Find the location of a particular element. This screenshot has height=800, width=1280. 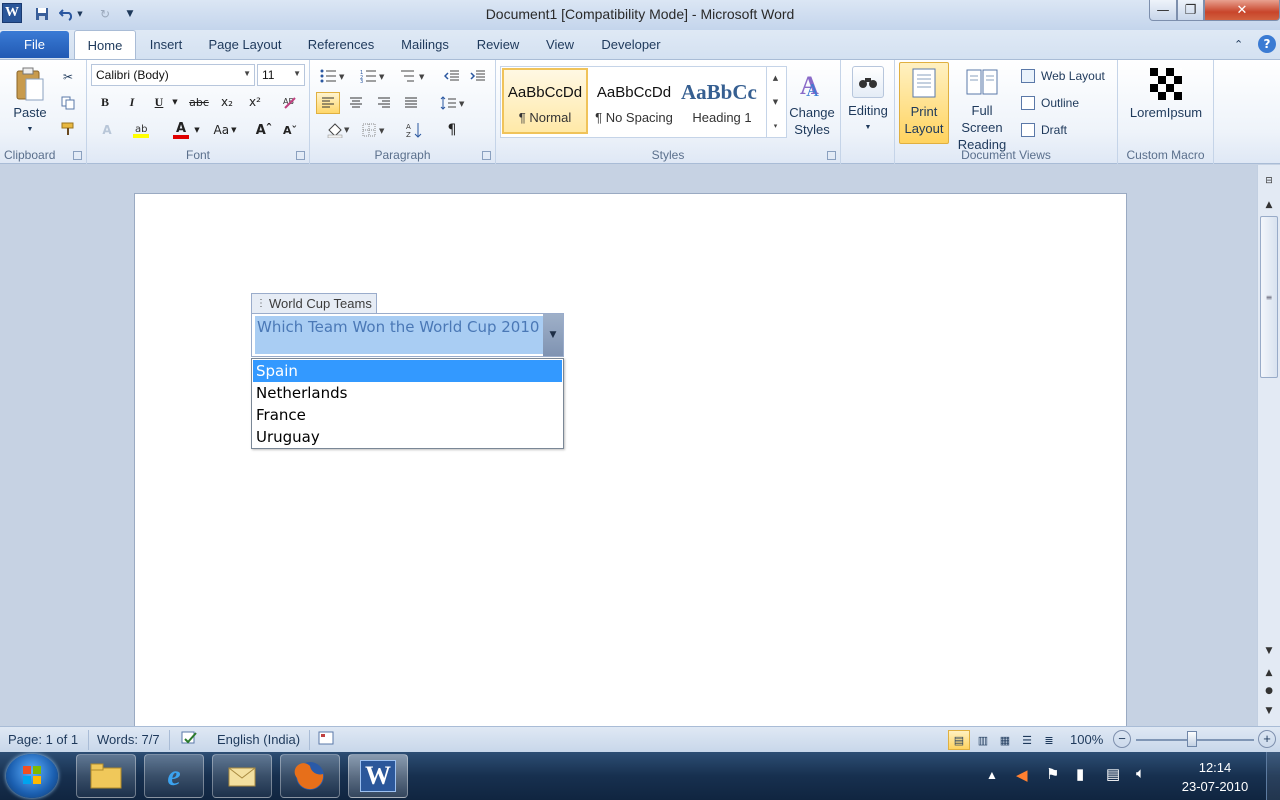

dropdown-option-uruguay: Uruguay is located at coordinates (407, 437).